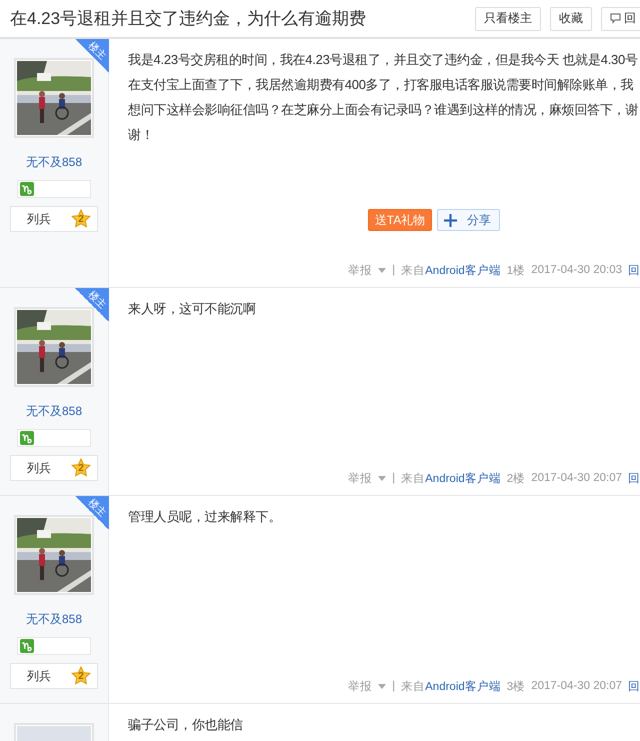 This screenshot has height=741, width=640. I want to click on post-text: 管理人员呢，过来解释下。, so click(205, 517).